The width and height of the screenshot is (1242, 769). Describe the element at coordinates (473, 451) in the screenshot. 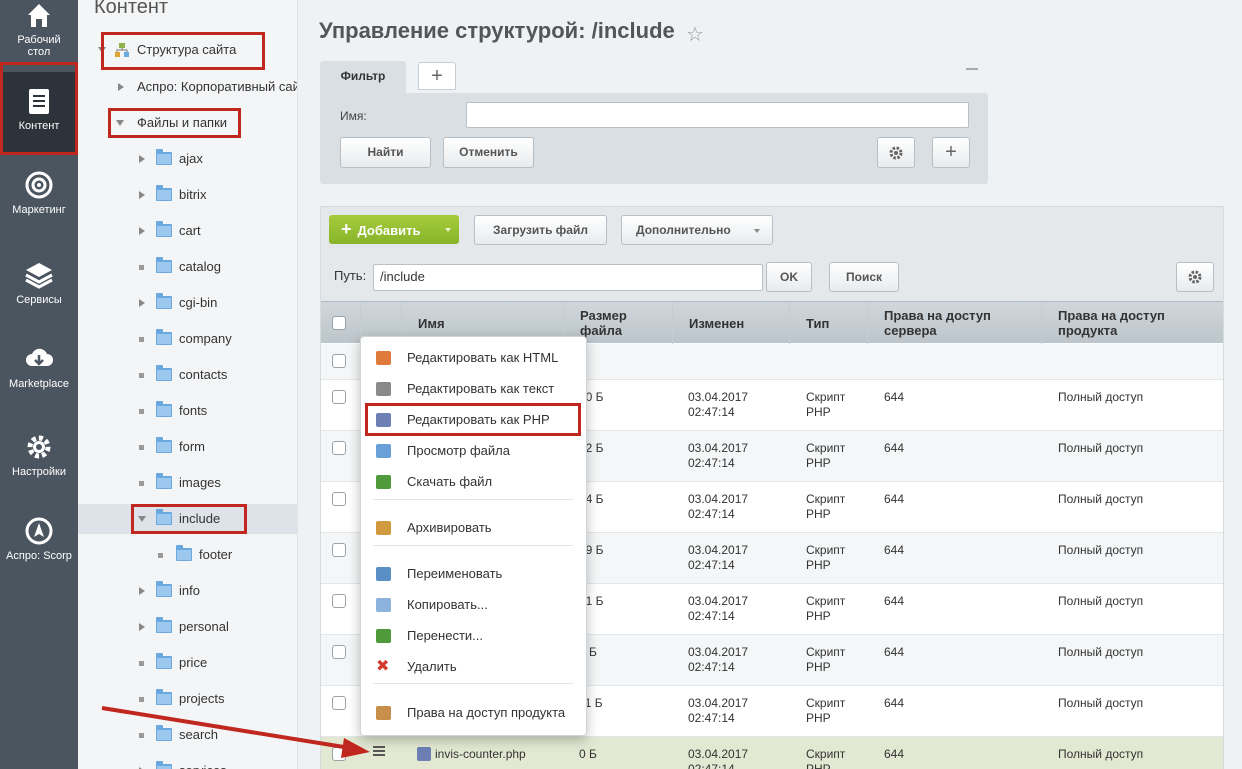

I see `menu-item: Просмотр файла` at that location.